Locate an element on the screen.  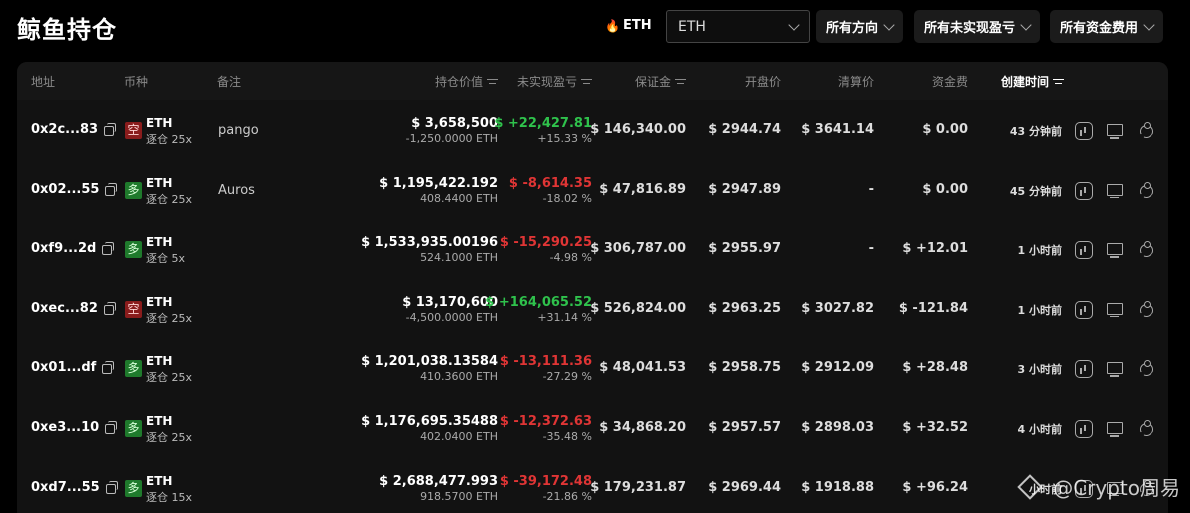
symbol-select: ETH is located at coordinates (738, 26).